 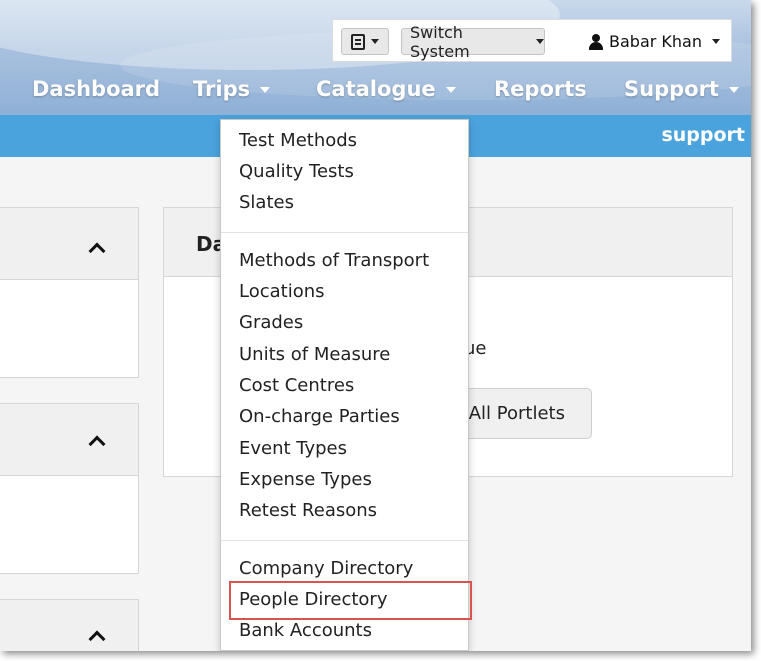 What do you see at coordinates (703, 135) in the screenshot?
I see `support-link: support` at bounding box center [703, 135].